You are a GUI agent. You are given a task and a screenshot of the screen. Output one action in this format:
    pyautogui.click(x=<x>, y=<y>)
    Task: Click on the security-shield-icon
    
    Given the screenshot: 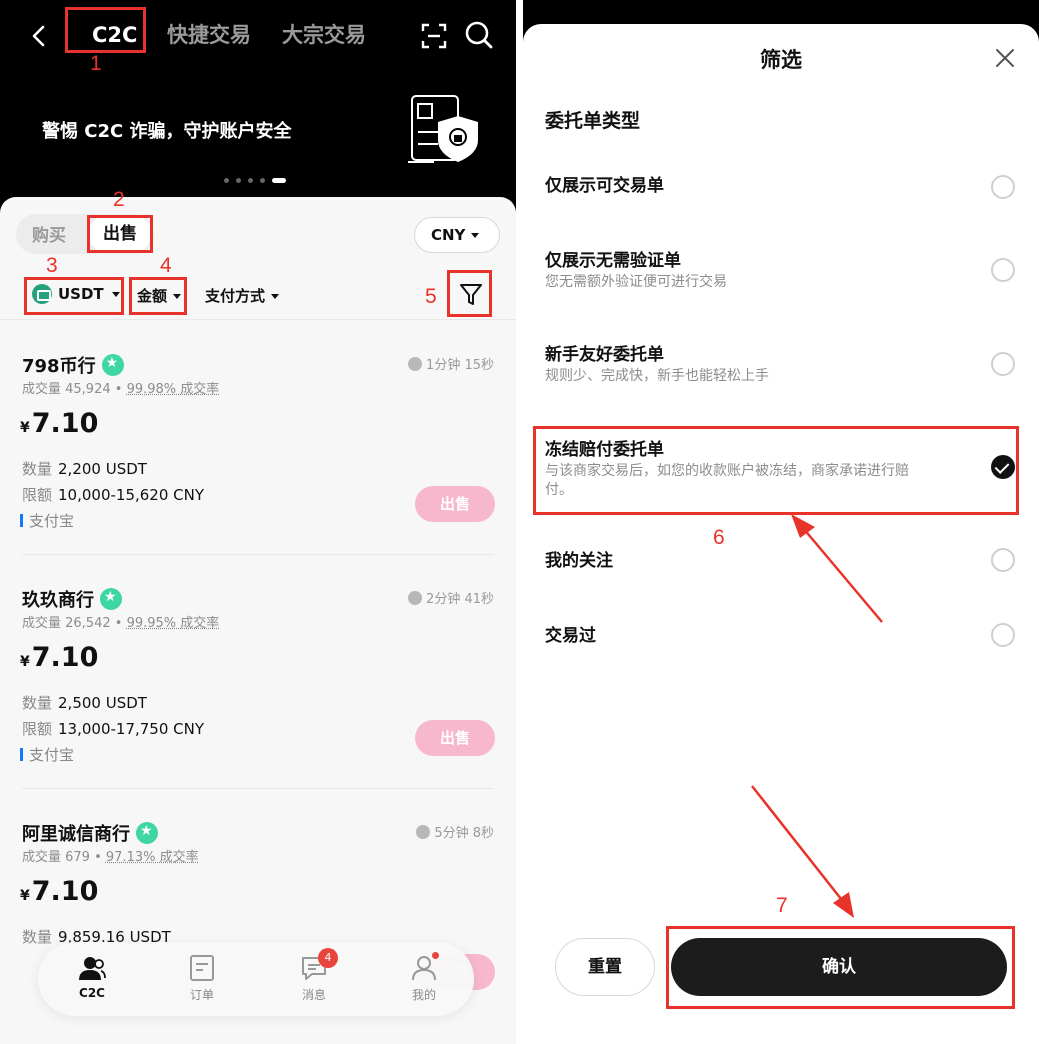 What is the action you would take?
    pyautogui.click(x=443, y=129)
    